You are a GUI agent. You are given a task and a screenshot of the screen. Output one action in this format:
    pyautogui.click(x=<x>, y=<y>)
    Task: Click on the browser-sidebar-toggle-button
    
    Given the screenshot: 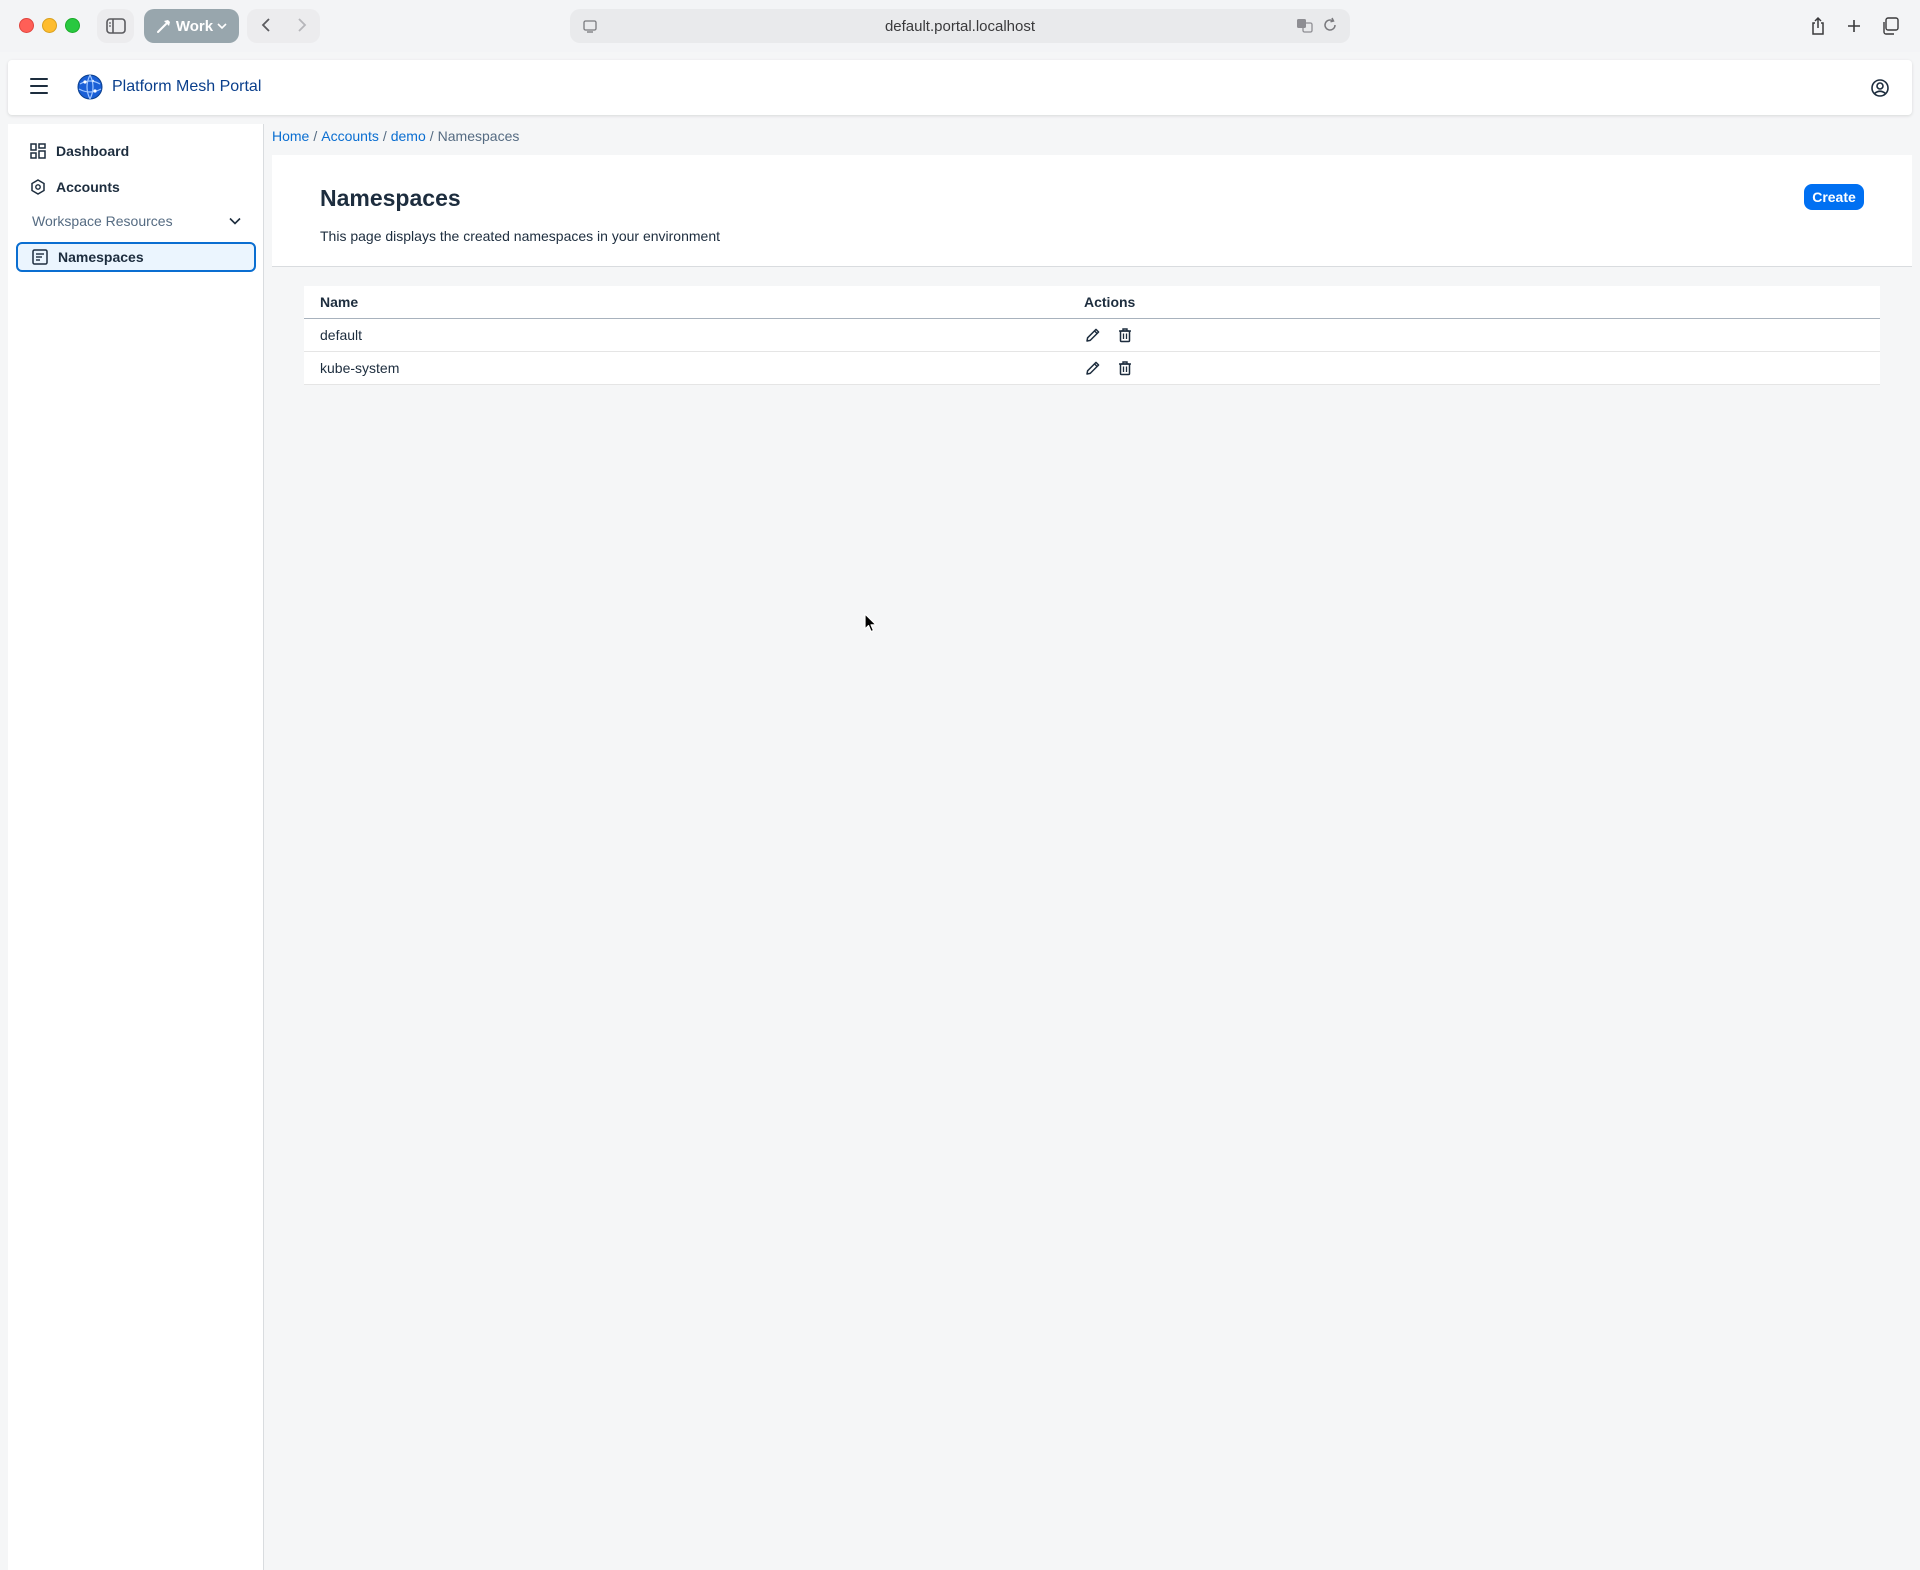 What is the action you would take?
    pyautogui.click(x=115, y=26)
    